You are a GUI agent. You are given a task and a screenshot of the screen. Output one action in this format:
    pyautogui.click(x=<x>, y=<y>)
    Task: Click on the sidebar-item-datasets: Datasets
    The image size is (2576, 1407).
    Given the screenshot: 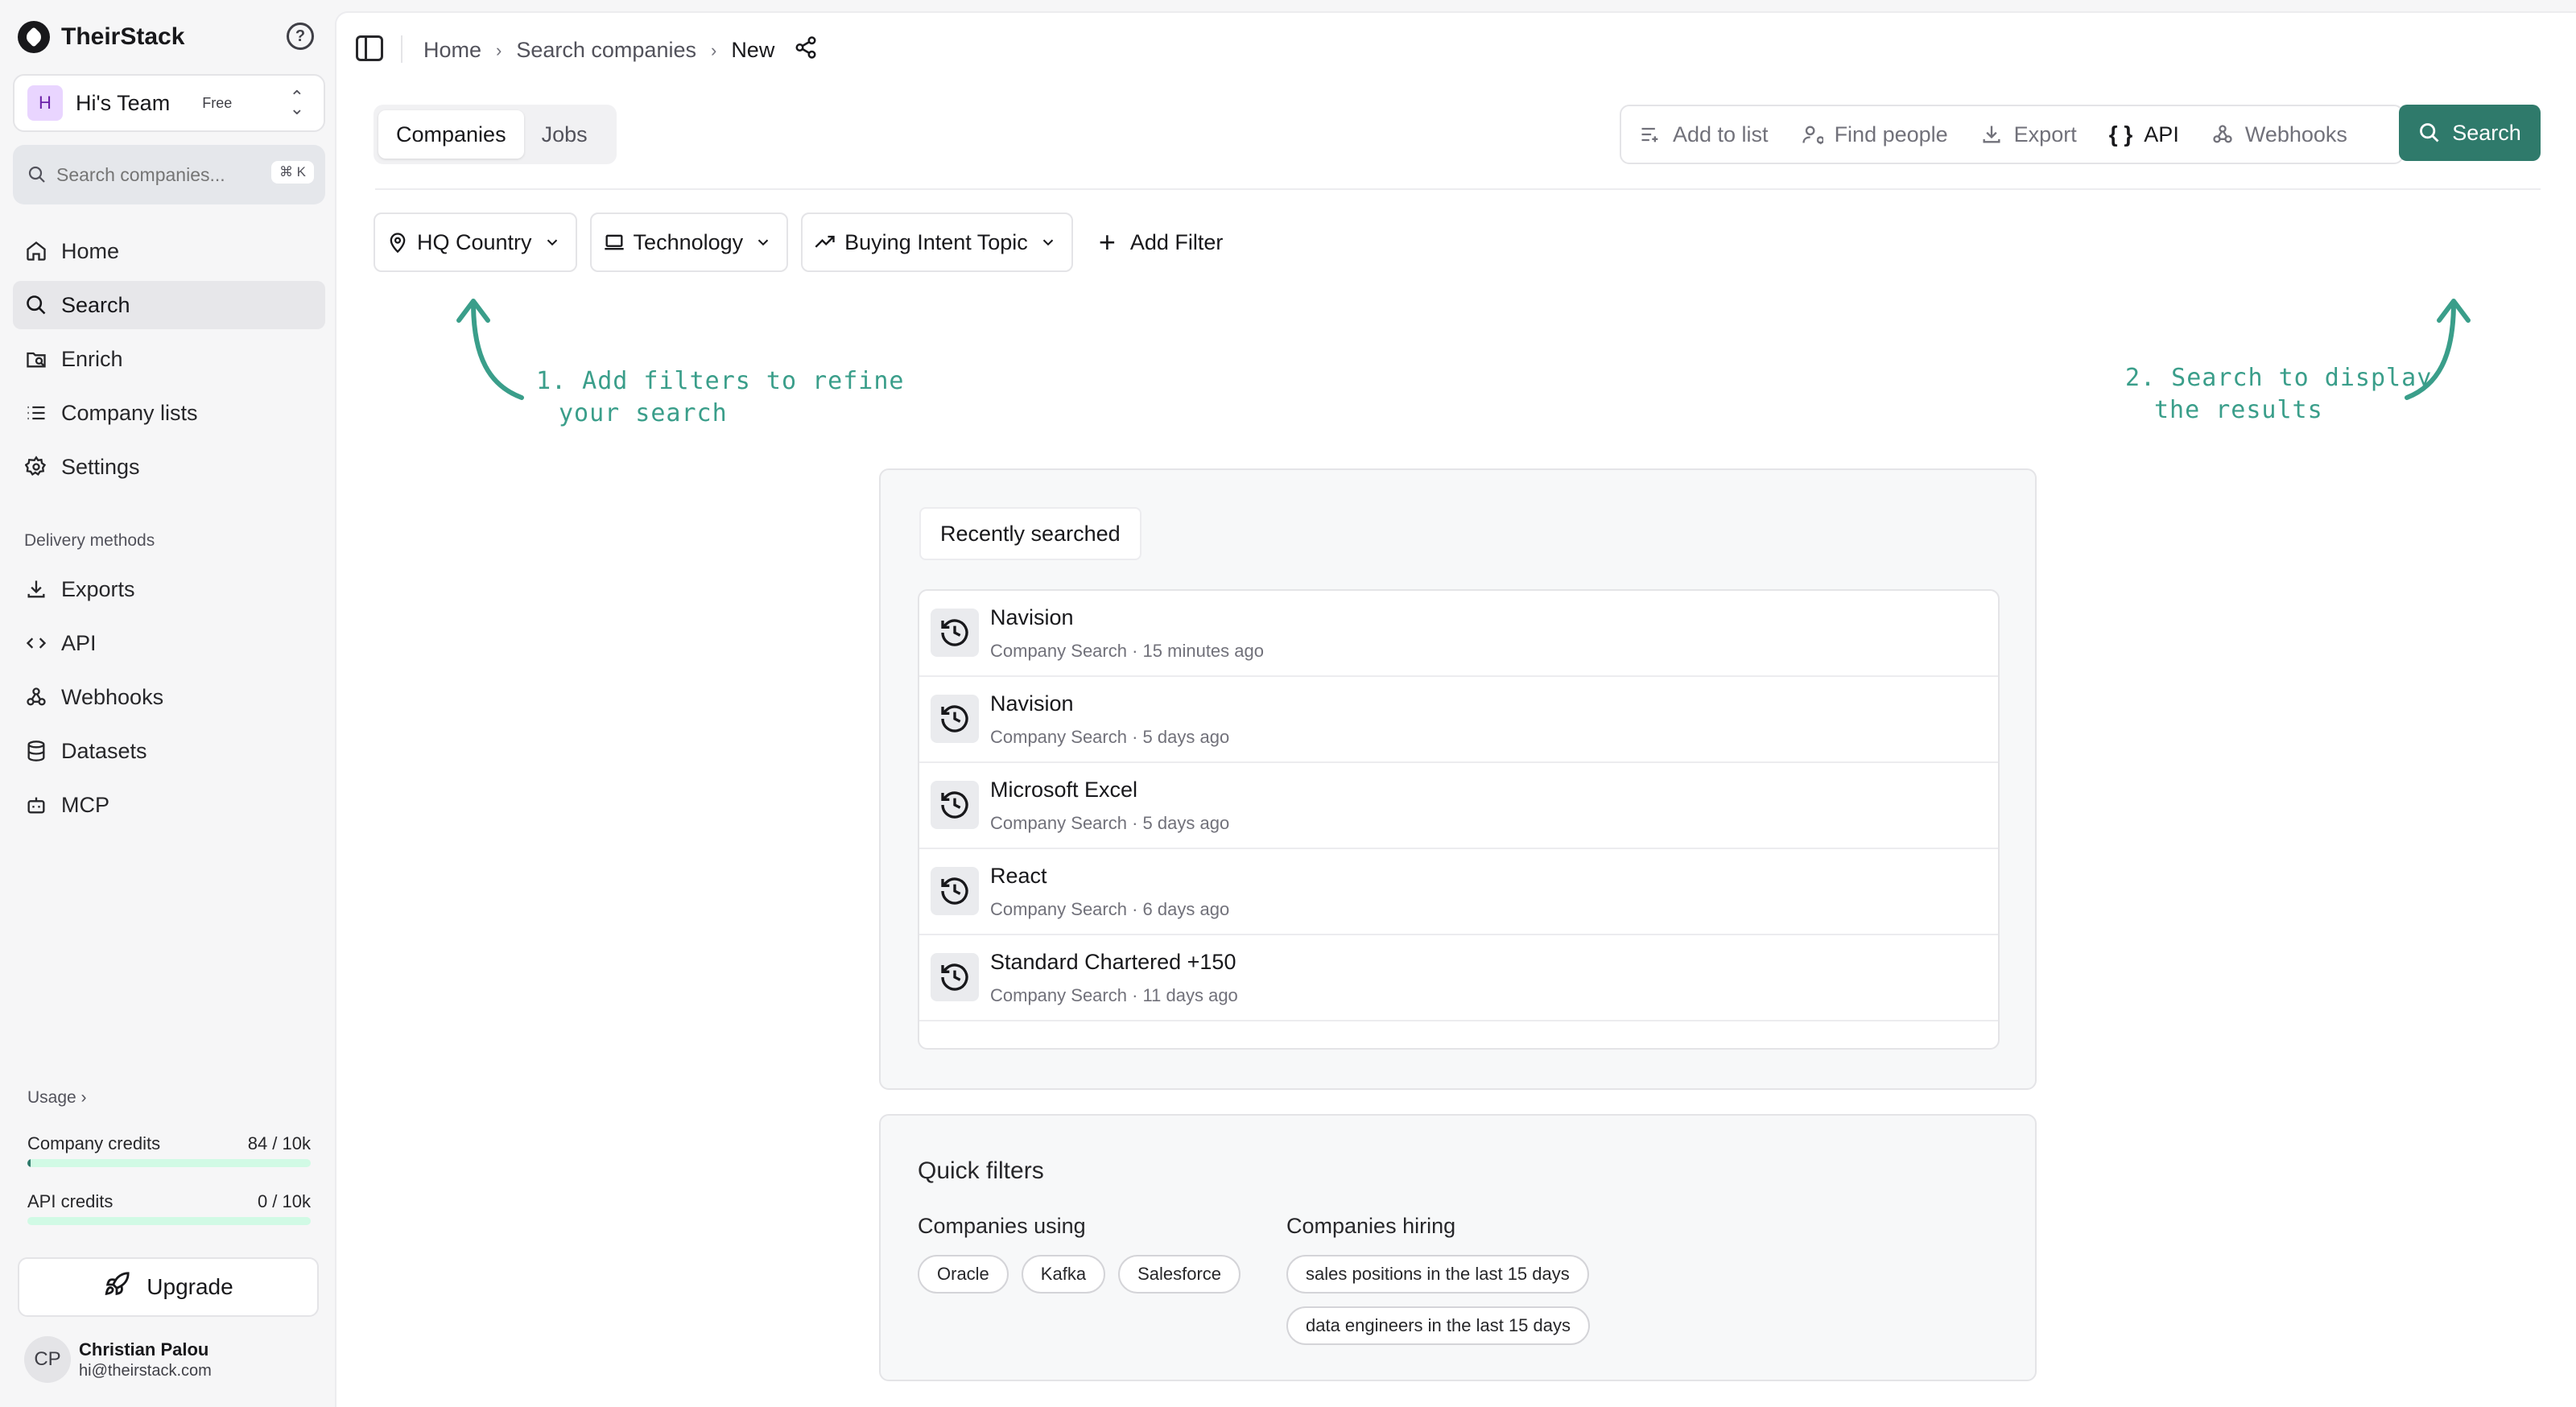 What is the action you would take?
    pyautogui.click(x=169, y=751)
    